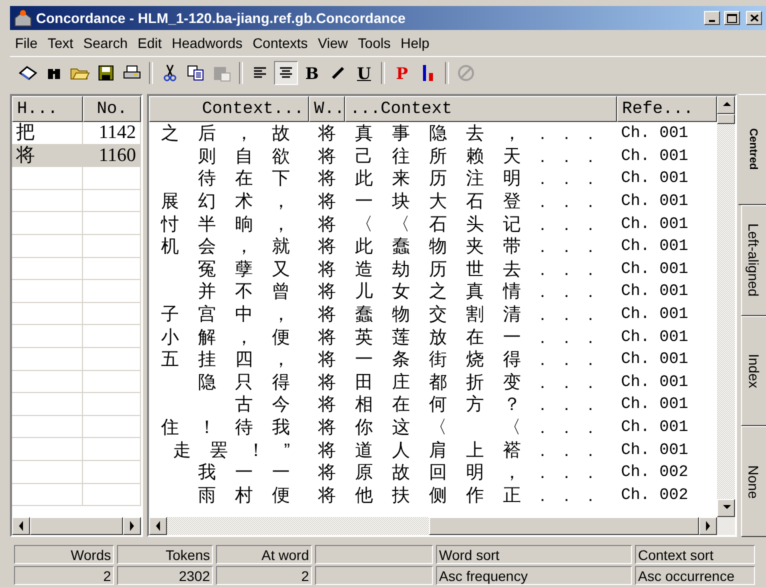 Image resolution: width=766 pixels, height=587 pixels. I want to click on menu-item: Search, so click(105, 43).